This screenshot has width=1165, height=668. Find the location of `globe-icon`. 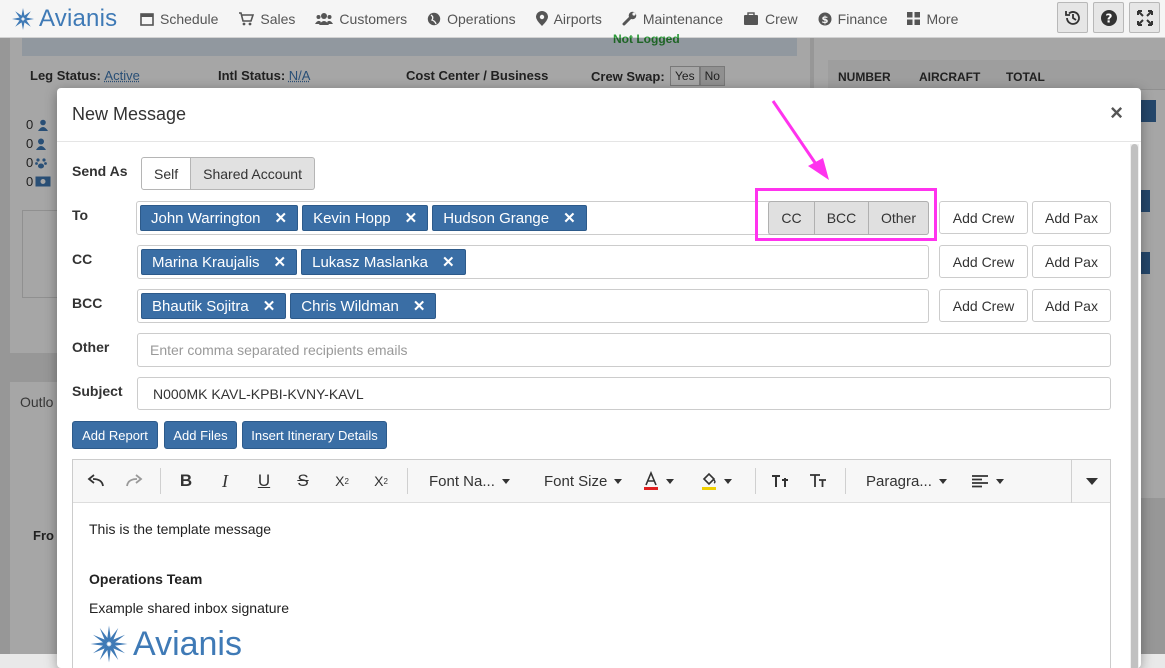

globe-icon is located at coordinates (434, 19).